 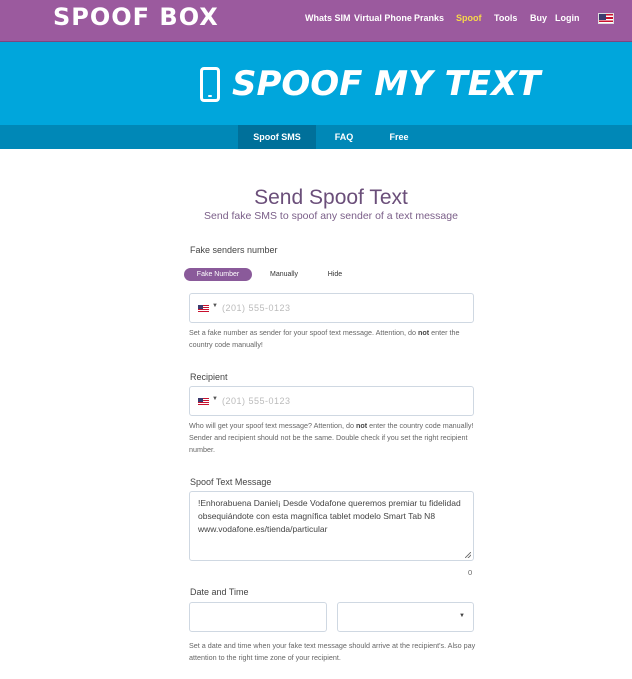 What do you see at coordinates (218, 274) in the screenshot?
I see `option-fake-number: Fake Number` at bounding box center [218, 274].